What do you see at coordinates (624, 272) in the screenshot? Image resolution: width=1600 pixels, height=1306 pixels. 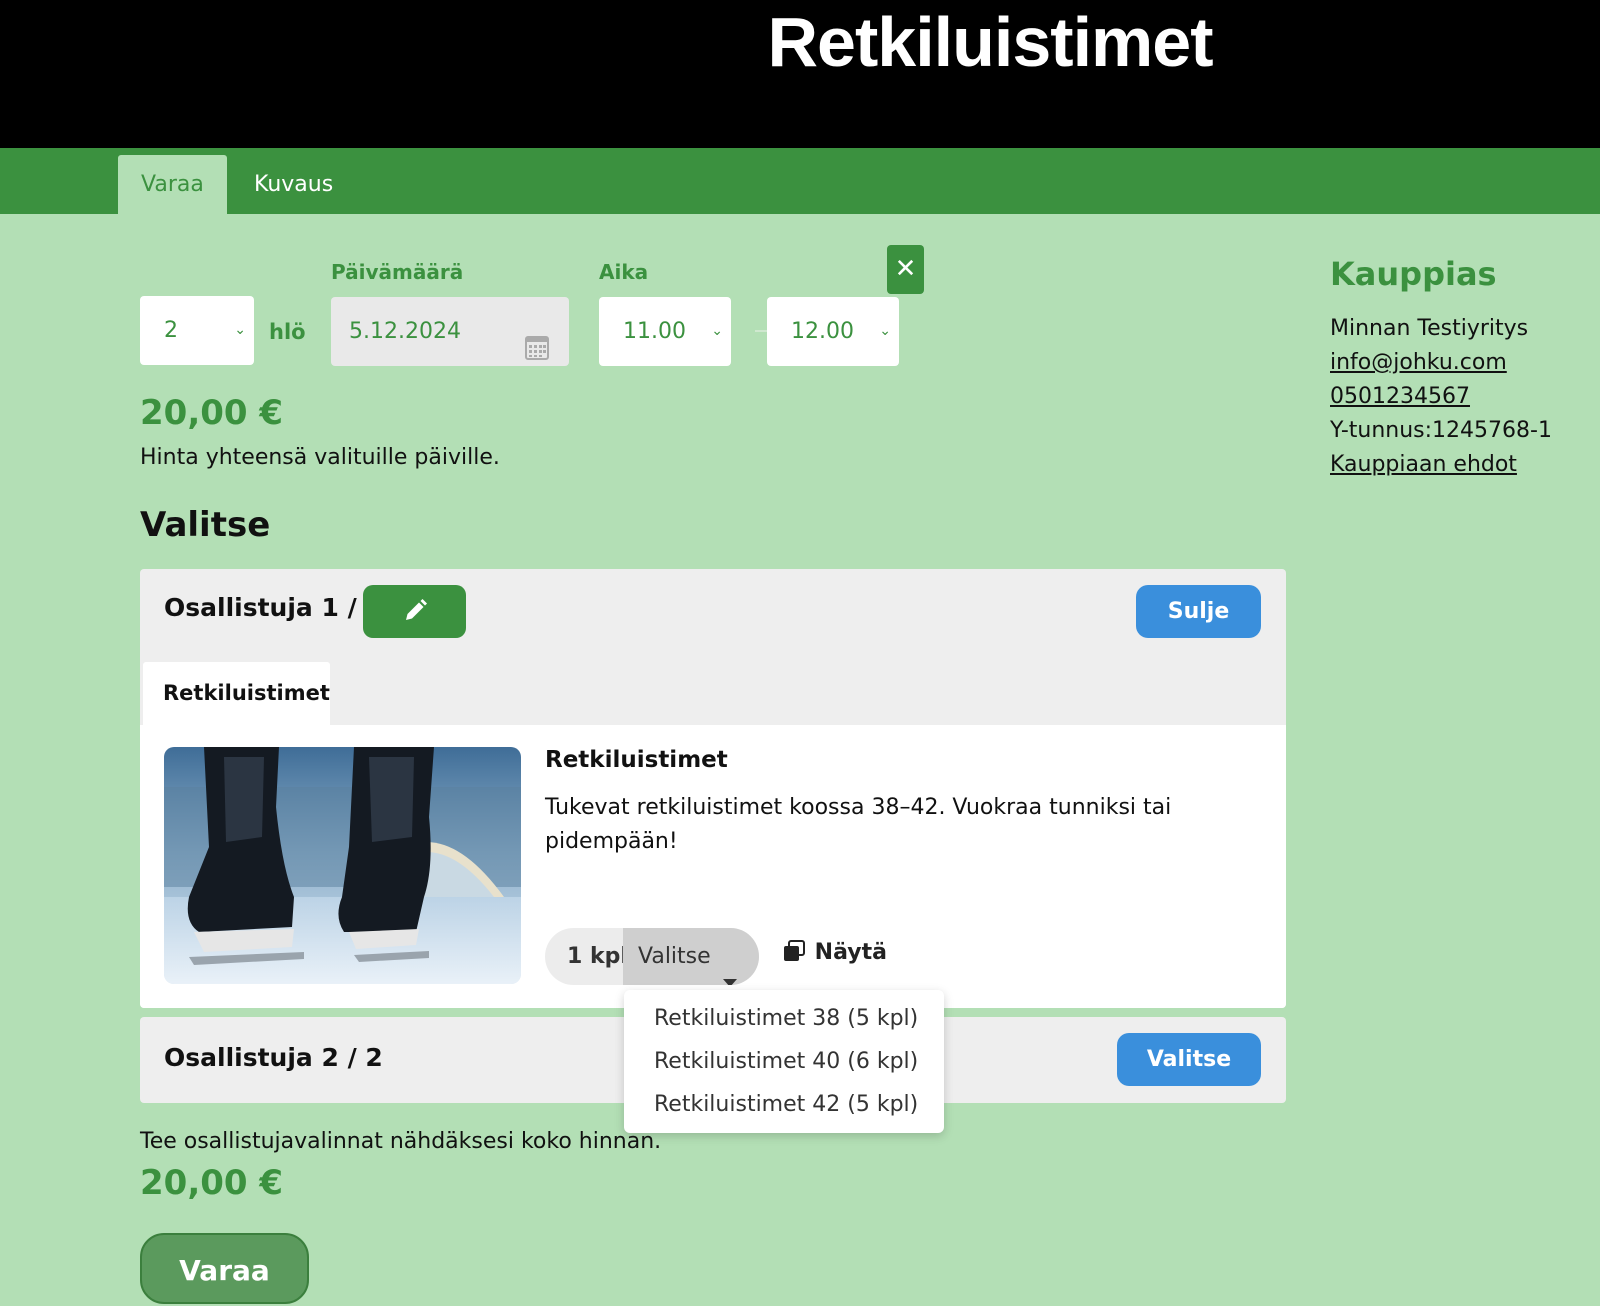 I see `time-label: Aika` at bounding box center [624, 272].